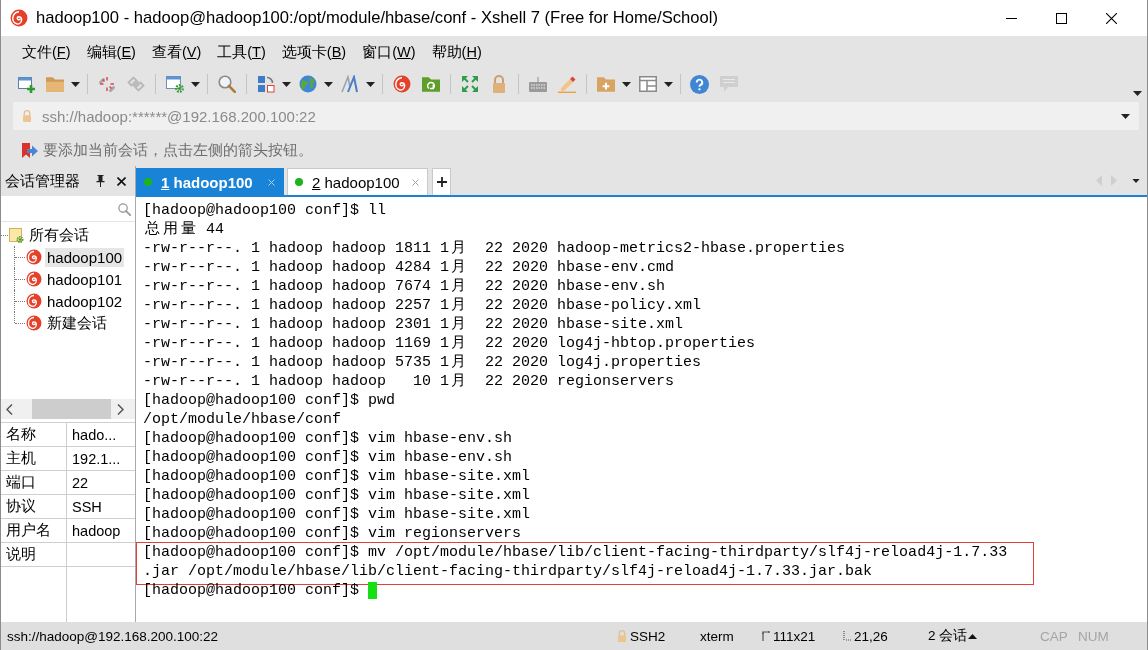 The width and height of the screenshot is (1148, 650). What do you see at coordinates (972, 636) in the screenshot?
I see `caret-up-icon` at bounding box center [972, 636].